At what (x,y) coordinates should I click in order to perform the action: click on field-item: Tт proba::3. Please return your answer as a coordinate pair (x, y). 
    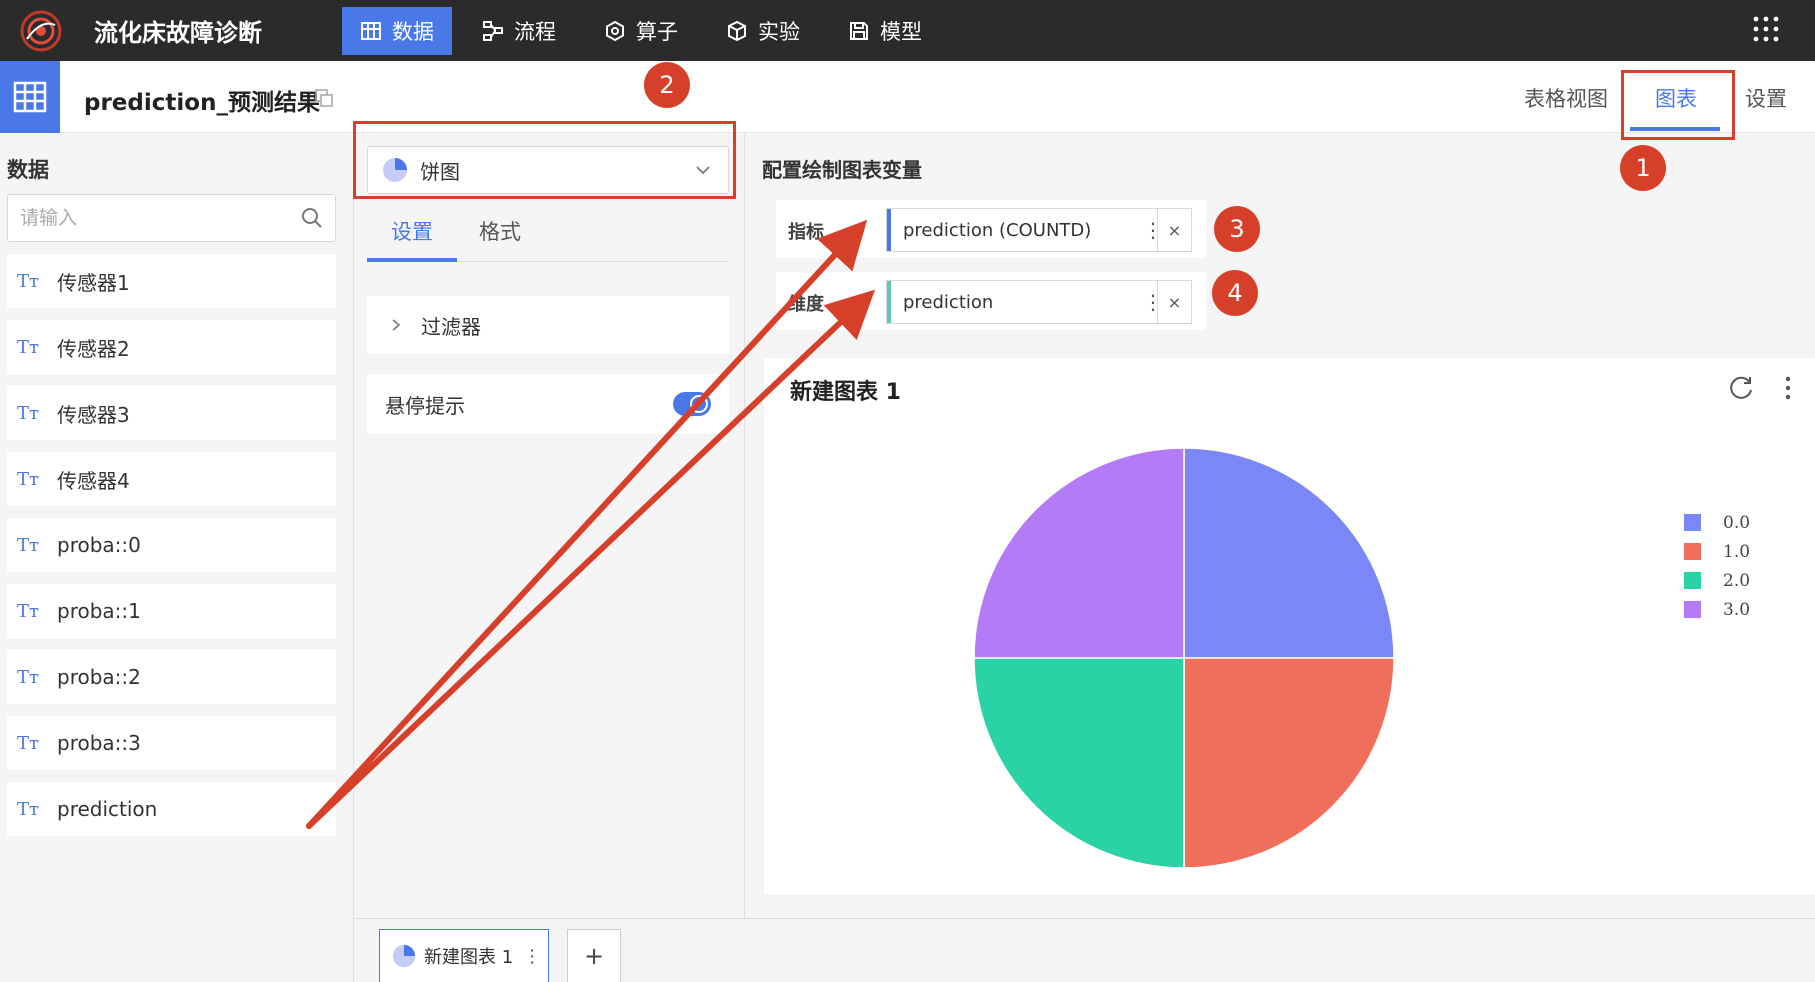
    Looking at the image, I should click on (171, 743).